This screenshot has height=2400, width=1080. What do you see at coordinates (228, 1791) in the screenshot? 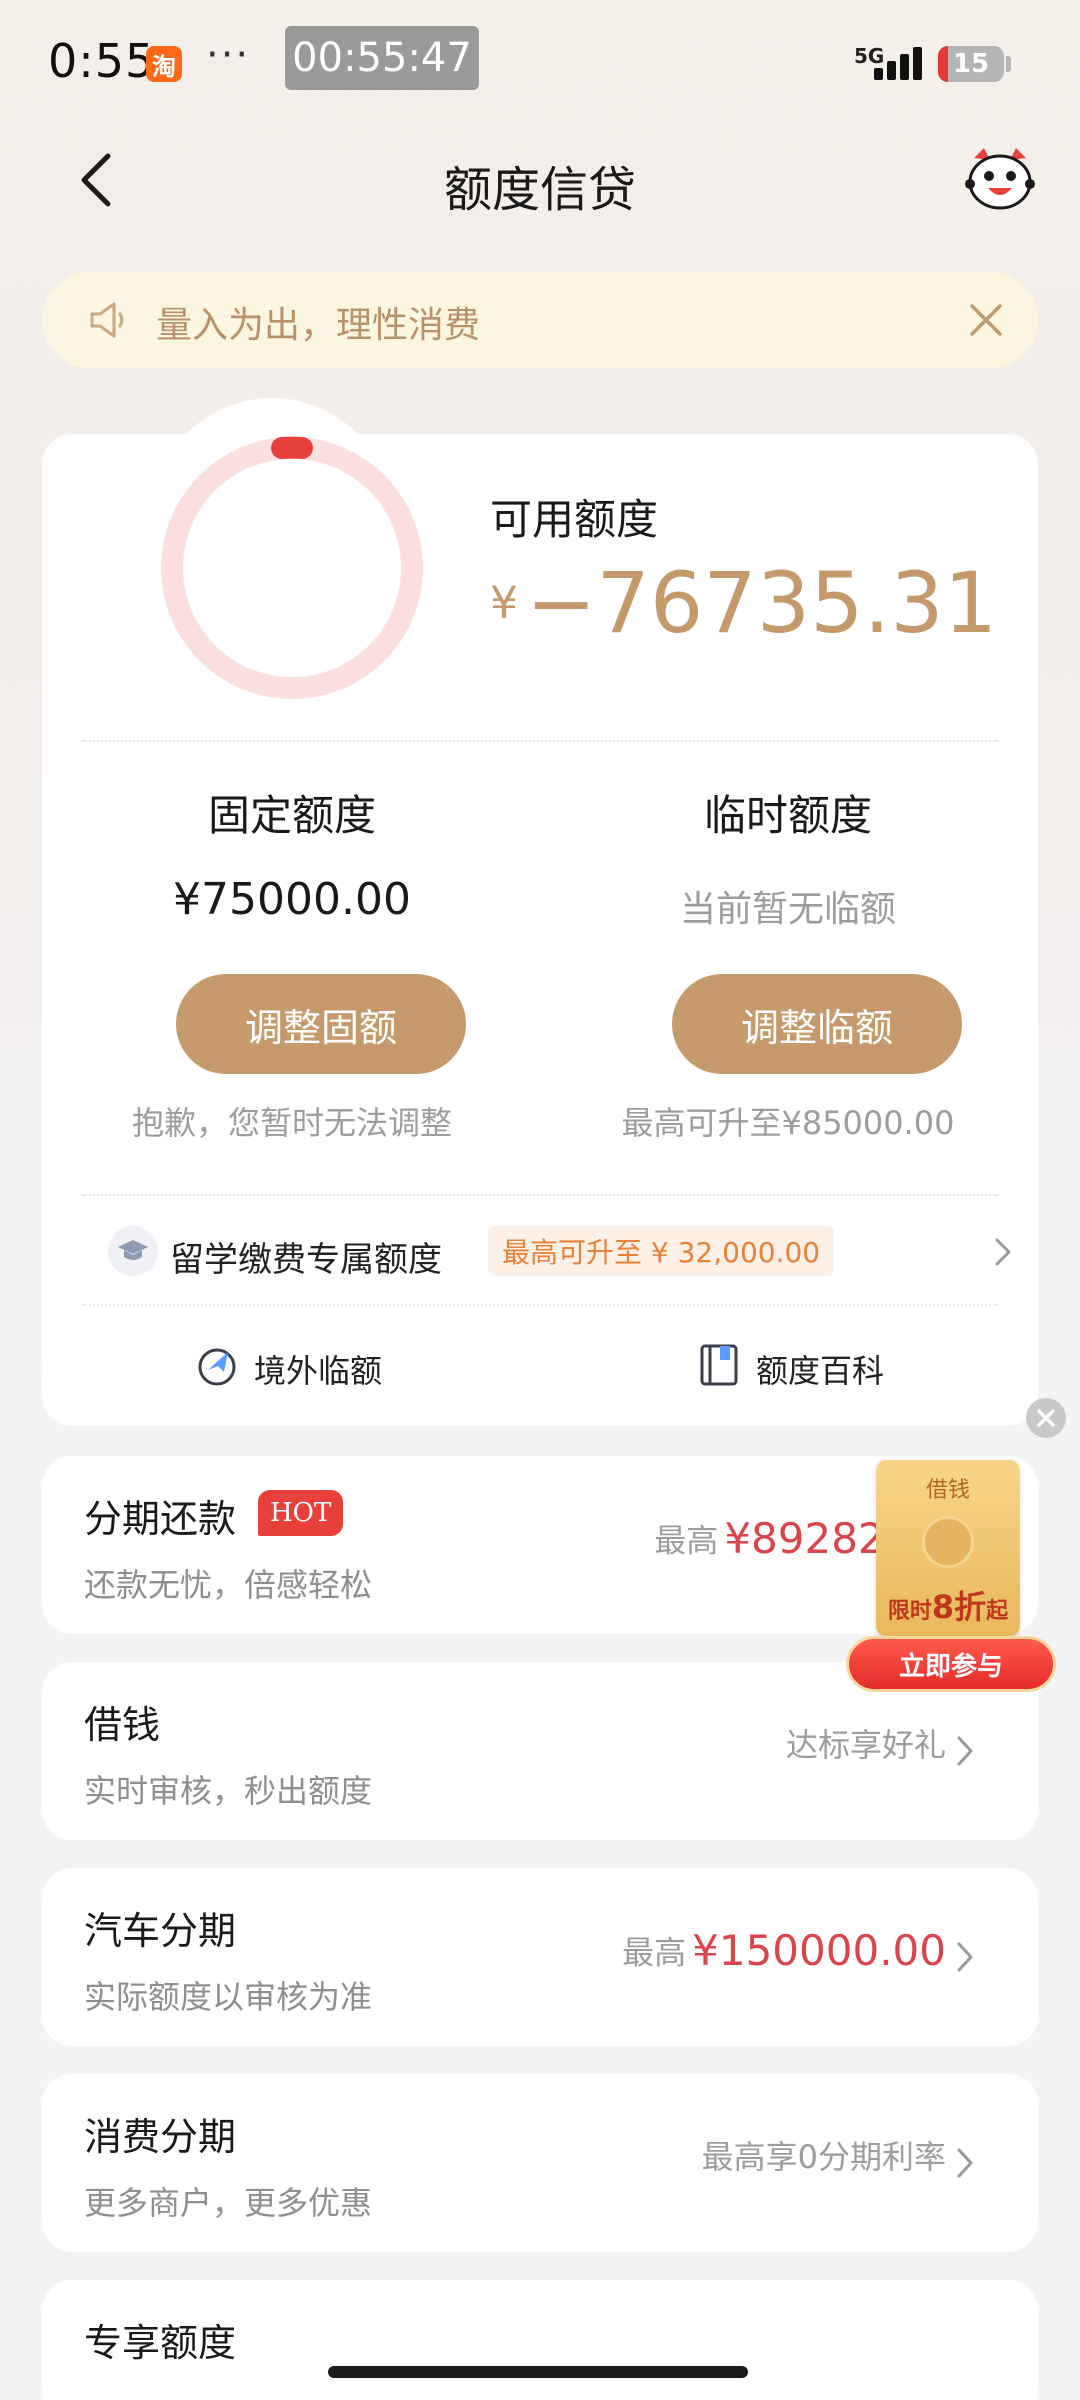
I see `product-subtitle: 实时审核，秒出额度` at bounding box center [228, 1791].